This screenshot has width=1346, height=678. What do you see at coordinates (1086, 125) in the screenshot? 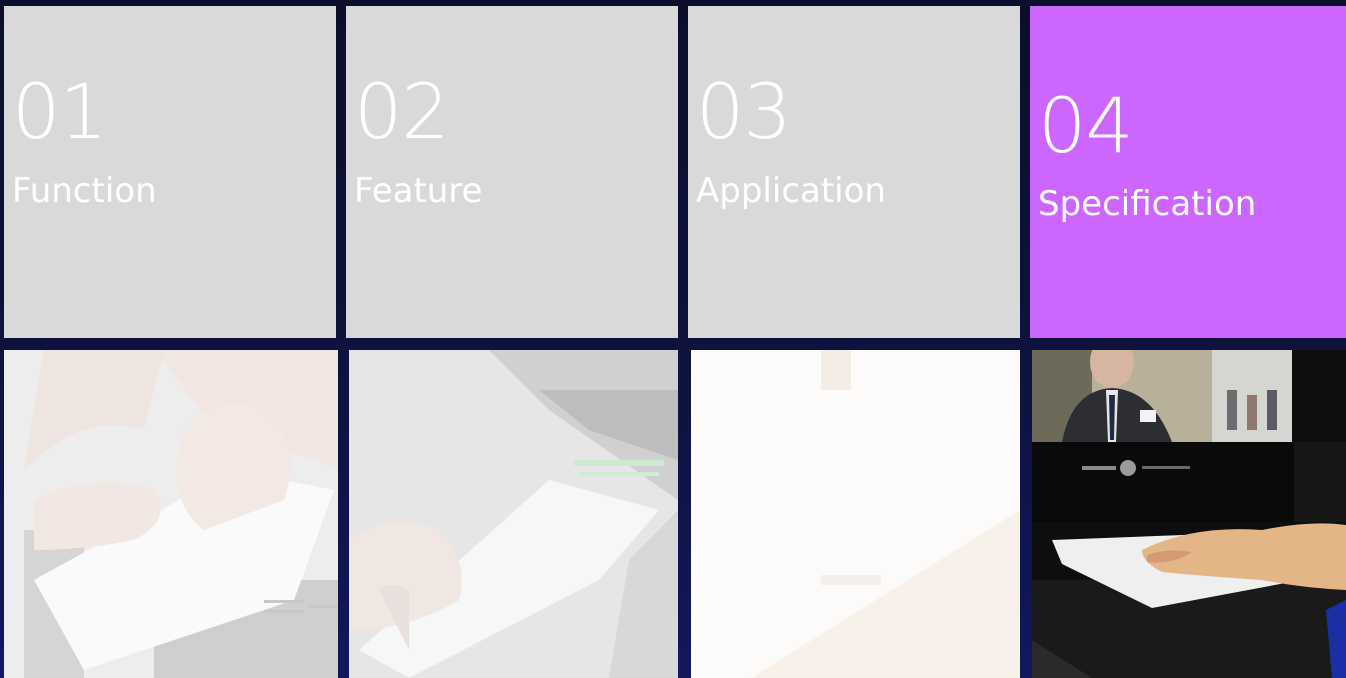
I see `tab-specification-number: 04` at bounding box center [1086, 125].